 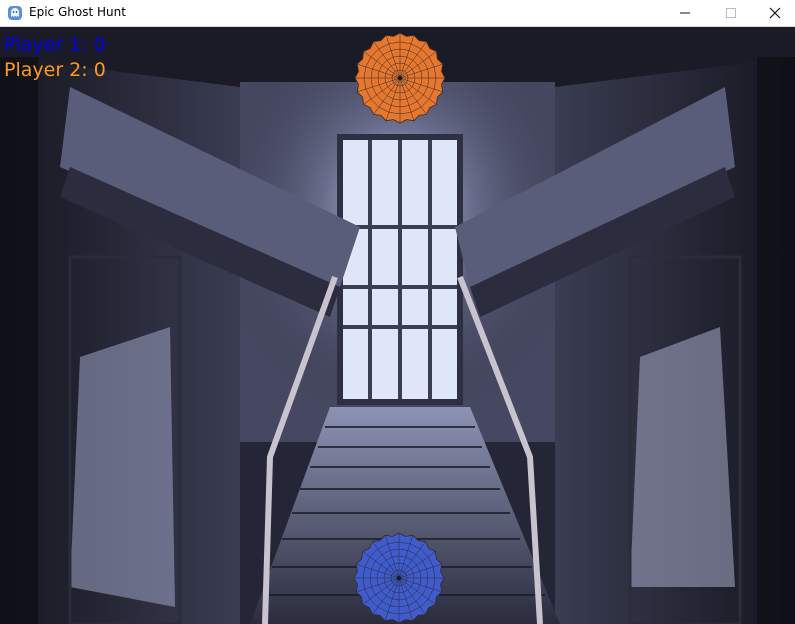 I want to click on maximize-button, so click(x=731, y=13).